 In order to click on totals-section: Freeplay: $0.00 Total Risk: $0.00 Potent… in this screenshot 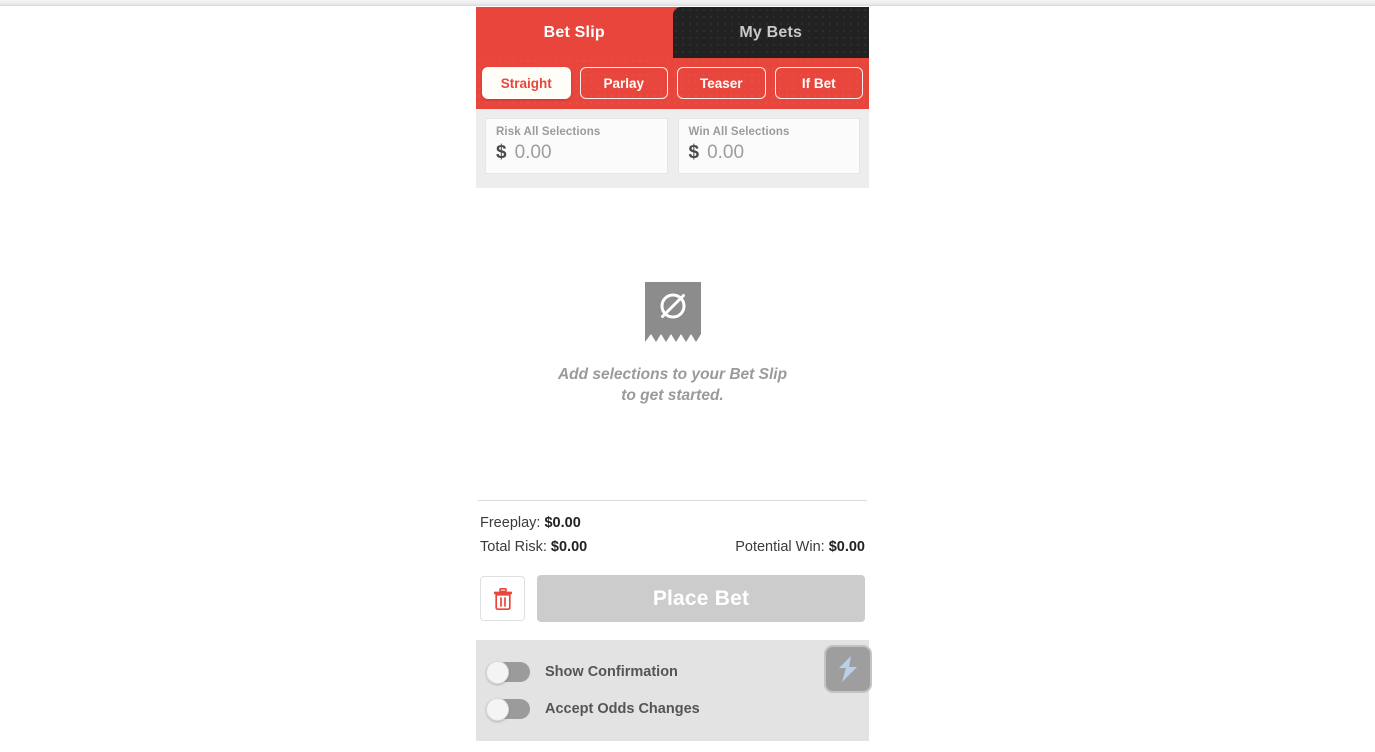, I will do `click(672, 528)`.